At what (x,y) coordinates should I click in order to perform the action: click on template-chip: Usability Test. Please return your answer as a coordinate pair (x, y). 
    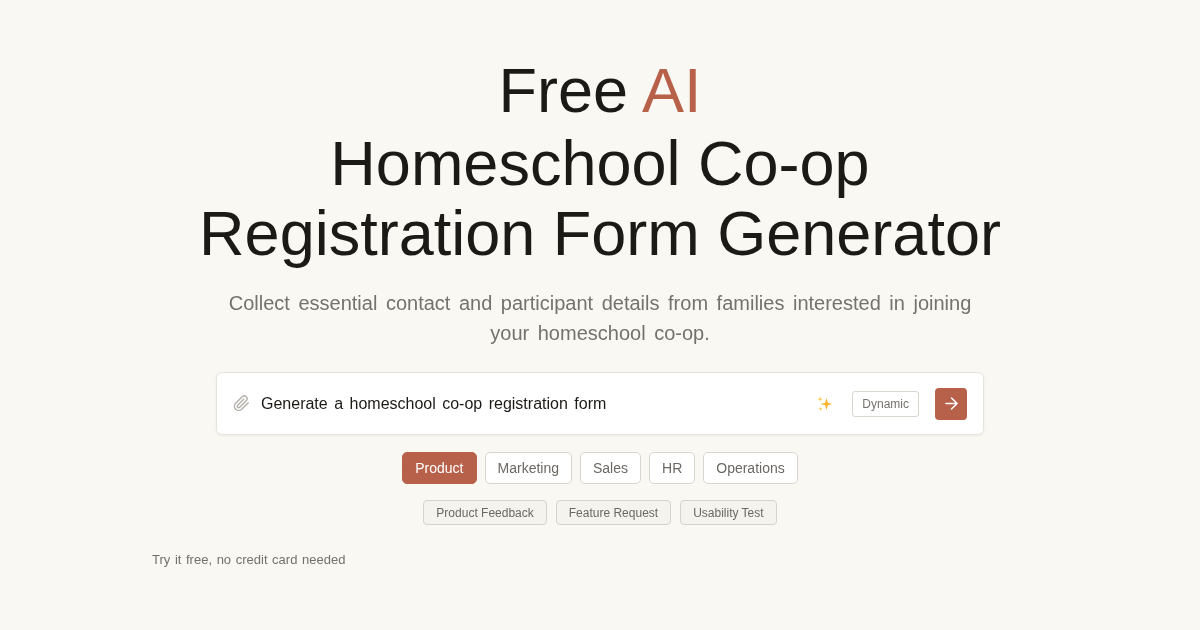
    Looking at the image, I should click on (728, 512).